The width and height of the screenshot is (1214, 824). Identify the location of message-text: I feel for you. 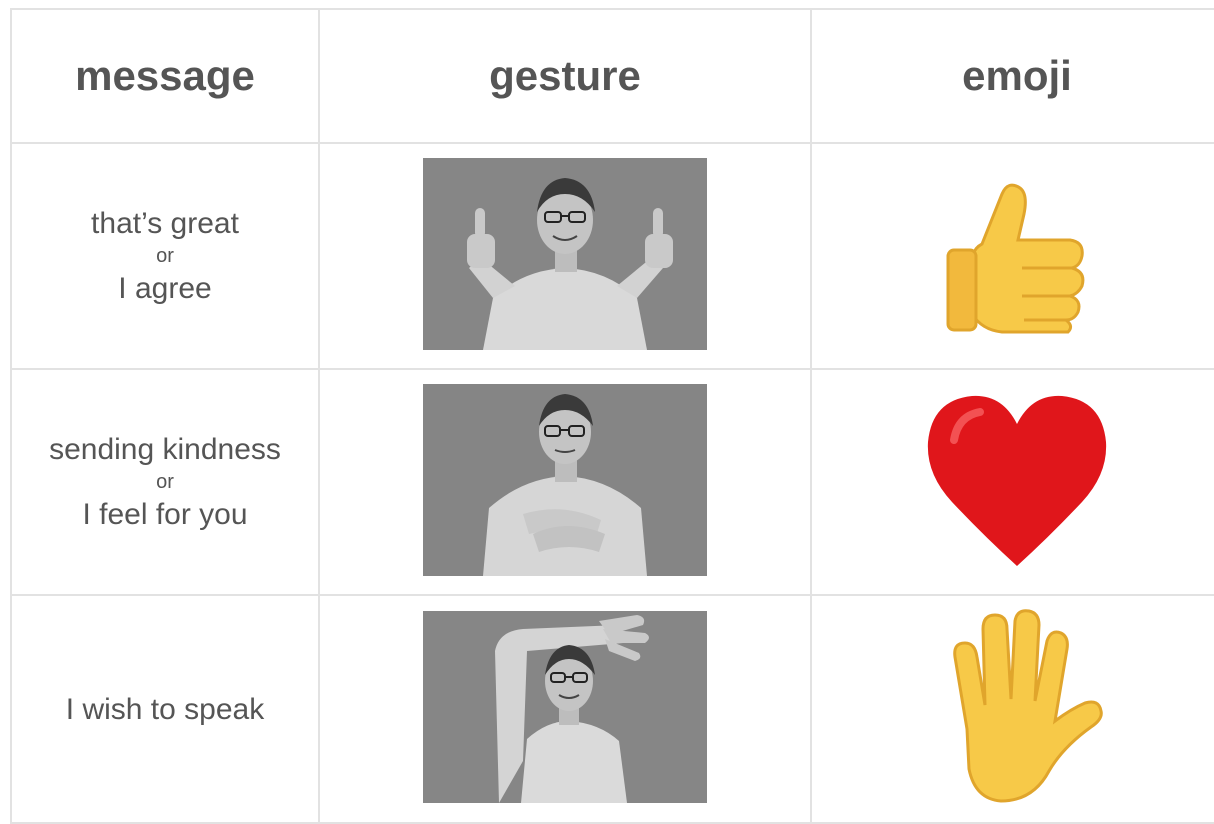
(165, 514).